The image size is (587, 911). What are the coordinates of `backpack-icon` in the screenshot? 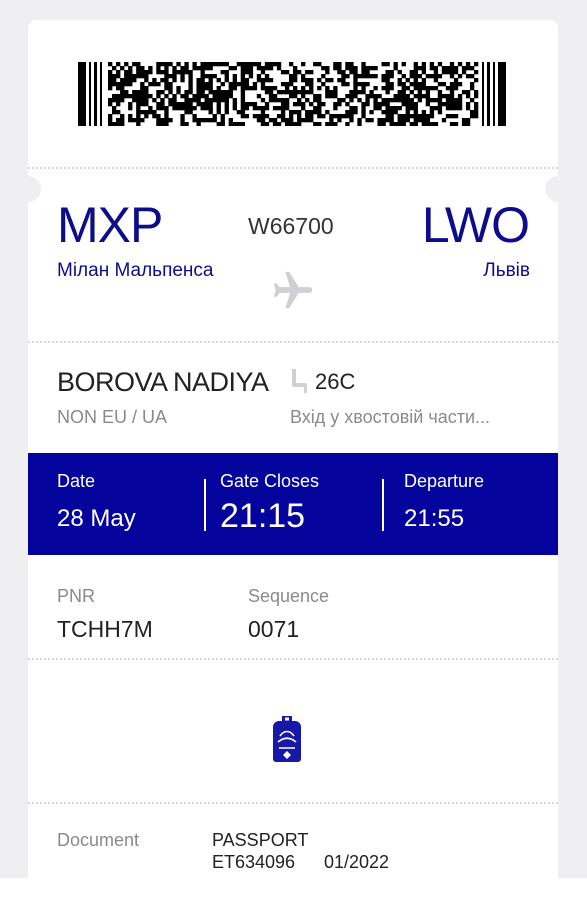 It's located at (287, 739).